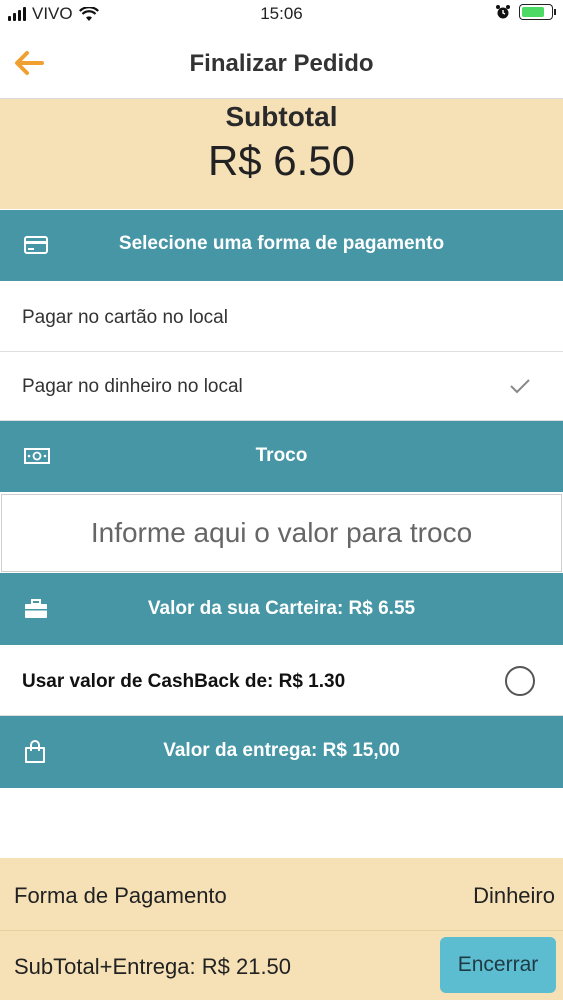 The image size is (563, 1000). I want to click on status-bar: VIVO 15:06, so click(281, 15).